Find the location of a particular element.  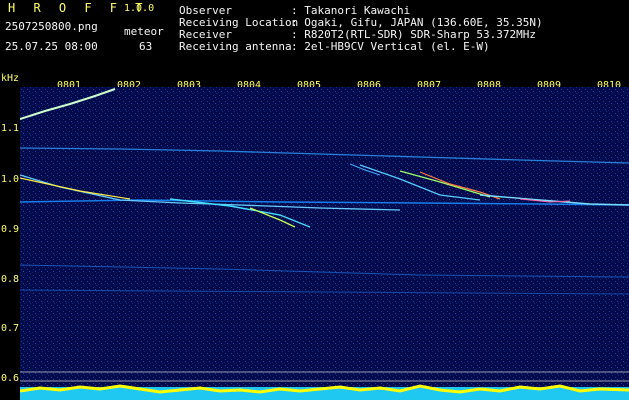

meteor-label: meteor is located at coordinates (144, 31).